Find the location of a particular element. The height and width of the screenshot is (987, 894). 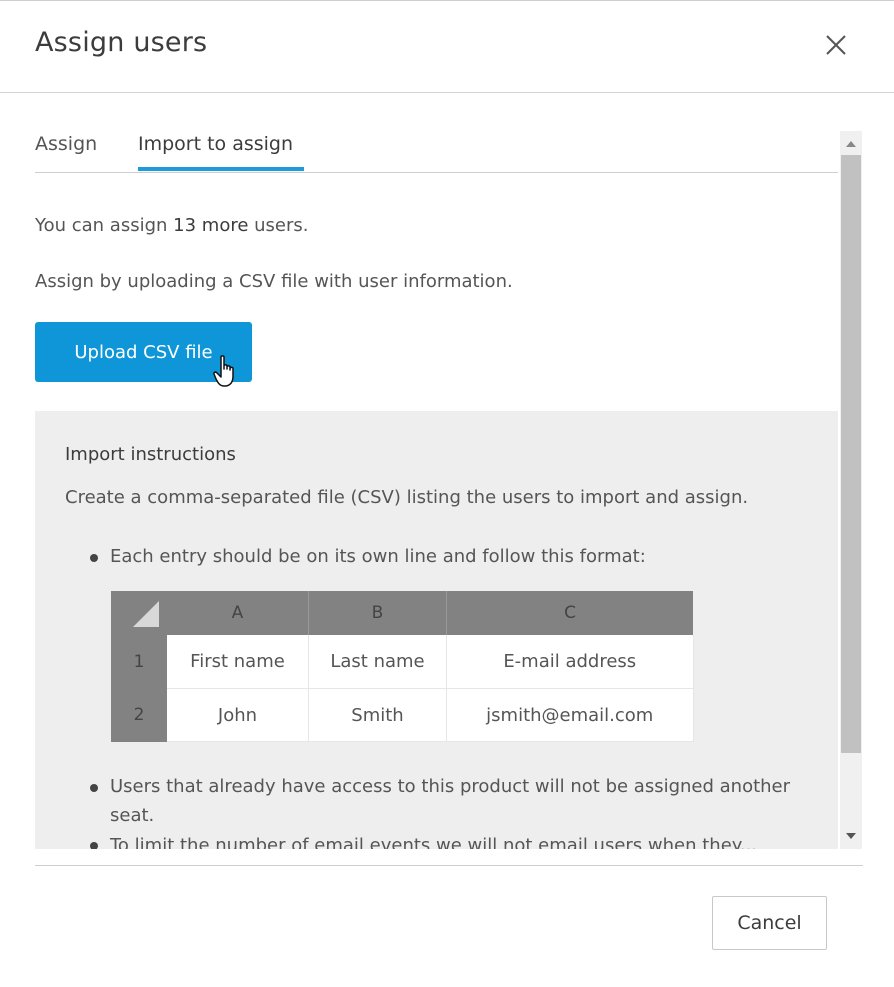

row-number: 1 is located at coordinates (139, 662).